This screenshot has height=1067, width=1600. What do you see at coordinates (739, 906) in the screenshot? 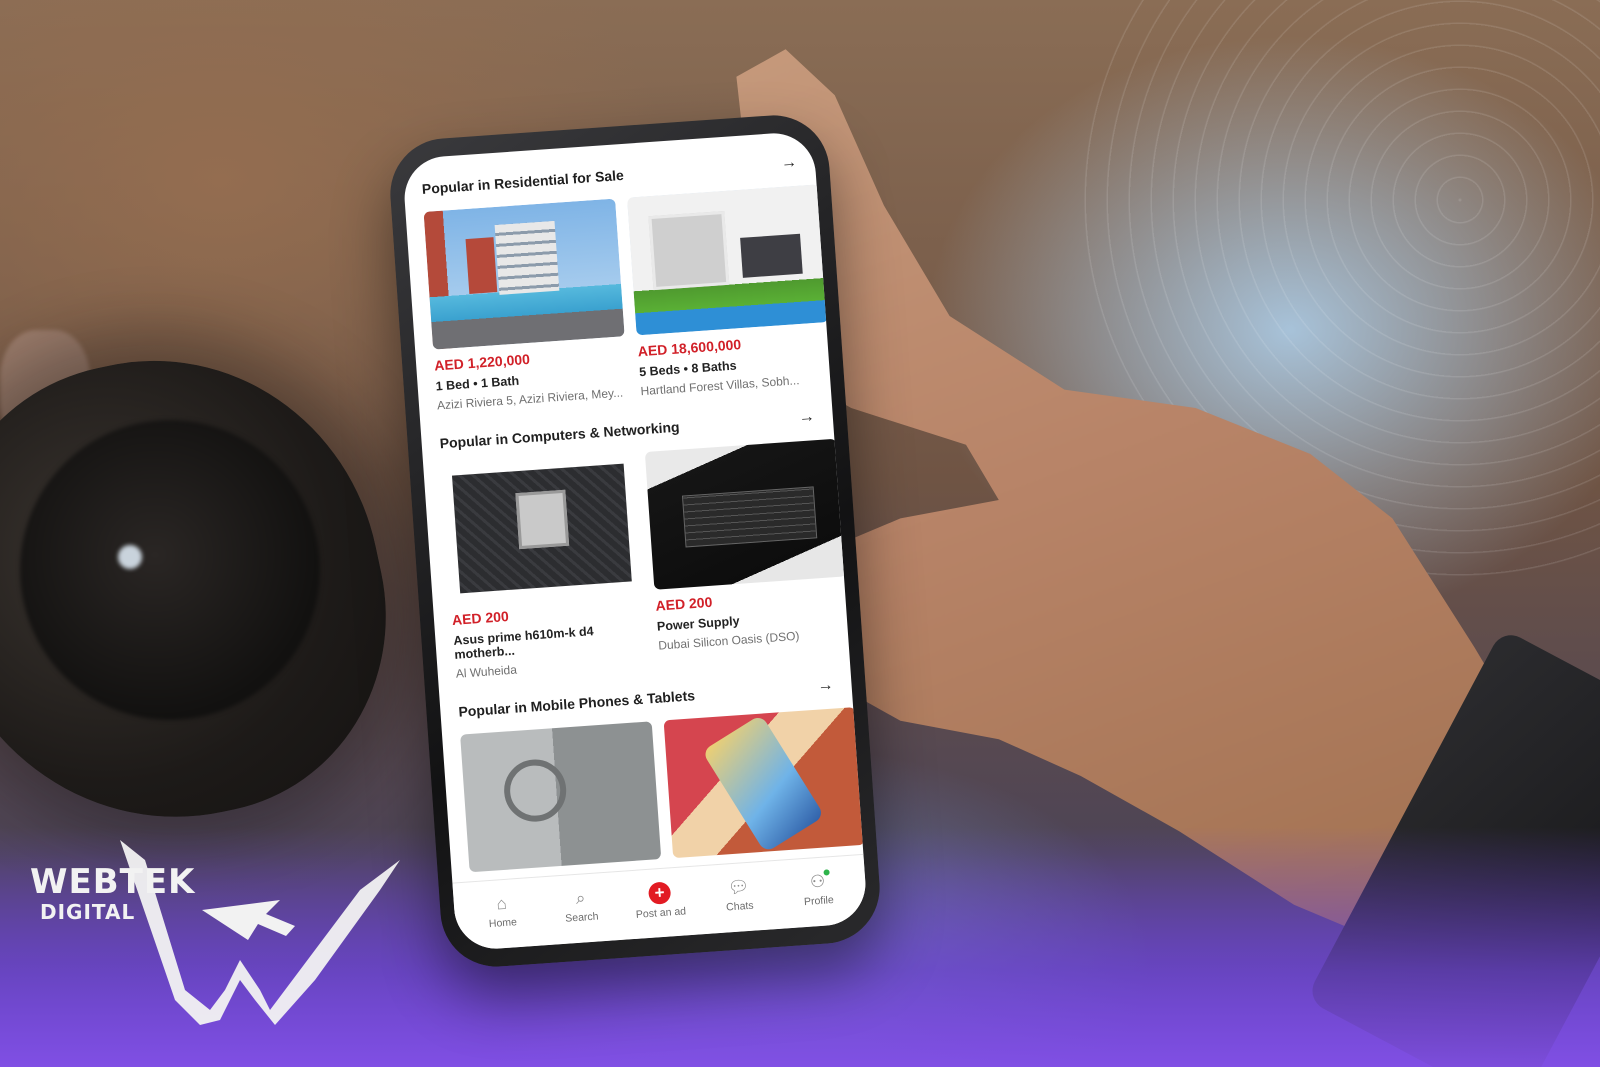
I see `nav-label: Chats` at bounding box center [739, 906].